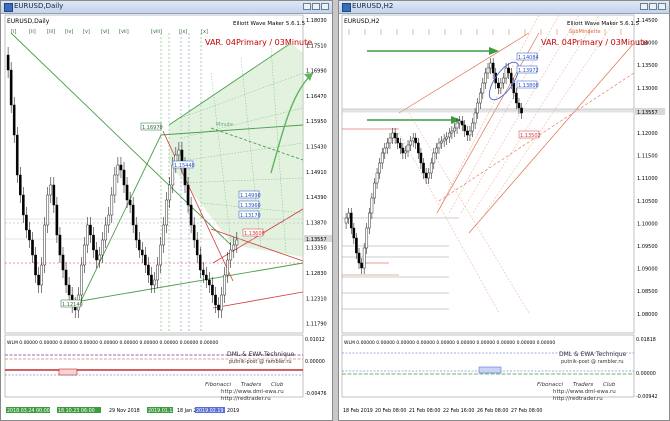  Describe the element at coordinates (424, 411) in the screenshot. I see `time-axis-label: 21 Feb 08:00` at that location.